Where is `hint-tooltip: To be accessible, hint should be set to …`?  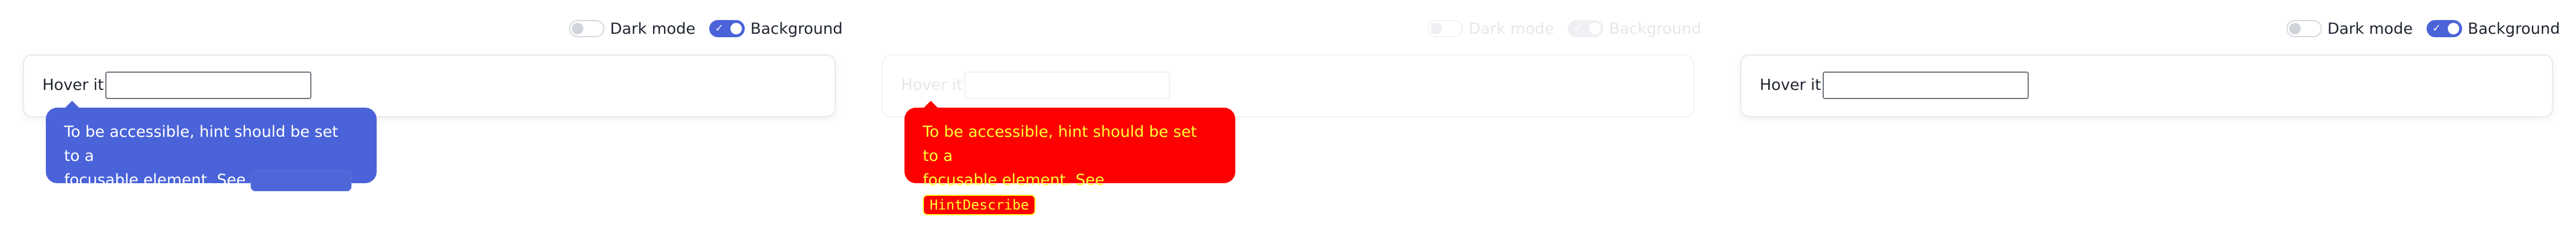 hint-tooltip: To be accessible, hint should be set to … is located at coordinates (211, 146).